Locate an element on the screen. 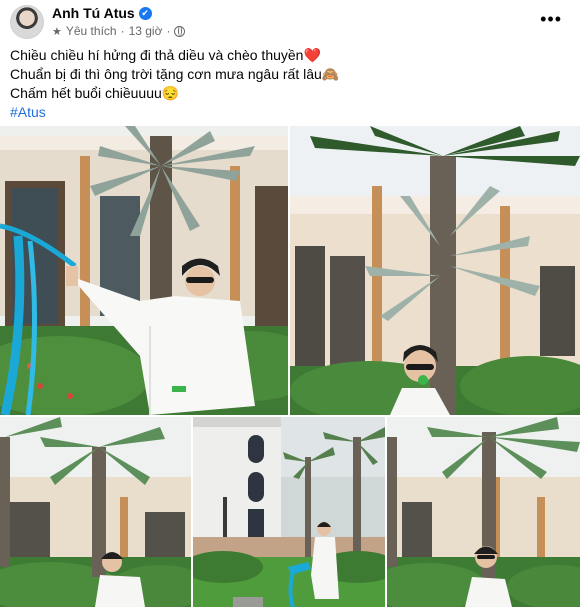 This screenshot has height=607, width=580. more-options-icon: ••• is located at coordinates (551, 19).